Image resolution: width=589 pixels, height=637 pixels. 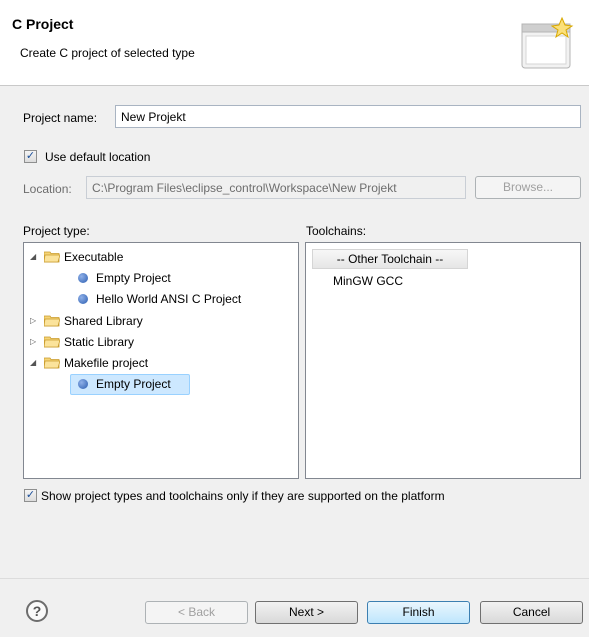 What do you see at coordinates (306, 612) in the screenshot?
I see `next-button: Next >` at bounding box center [306, 612].